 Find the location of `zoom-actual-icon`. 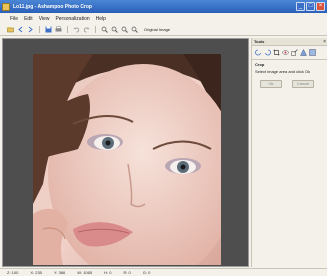

zoom-actual-icon is located at coordinates (134, 29).